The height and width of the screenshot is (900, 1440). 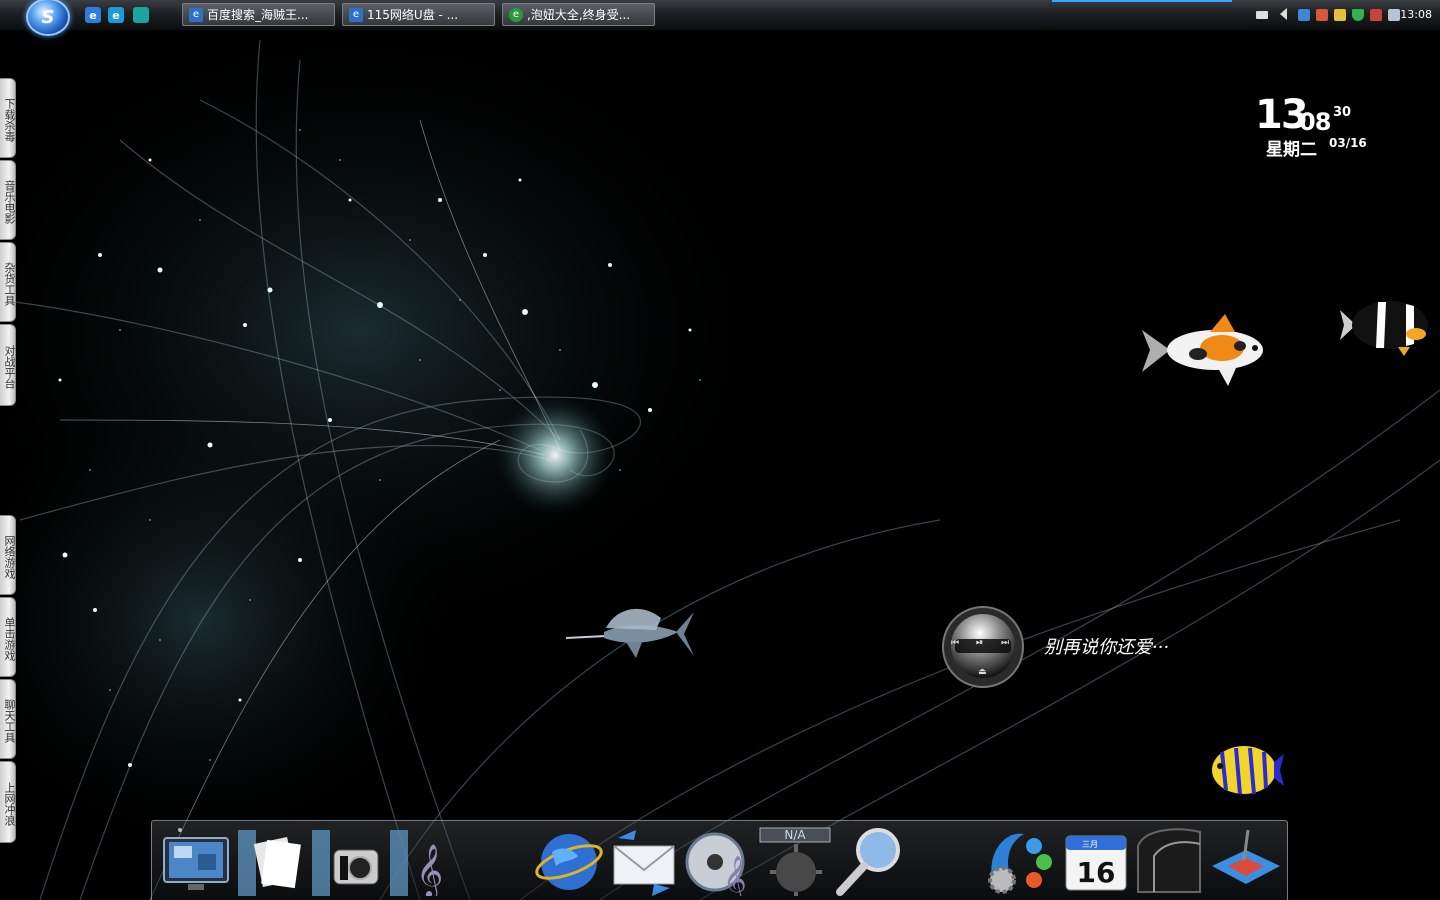 I want to click on dock-music-icon: 𝄞, so click(x=421, y=861).